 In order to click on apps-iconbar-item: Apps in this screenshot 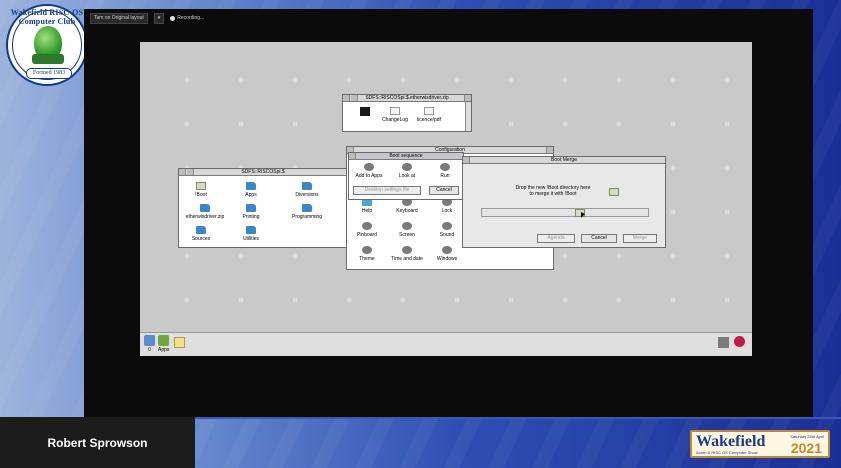, I will do `click(163, 344)`.